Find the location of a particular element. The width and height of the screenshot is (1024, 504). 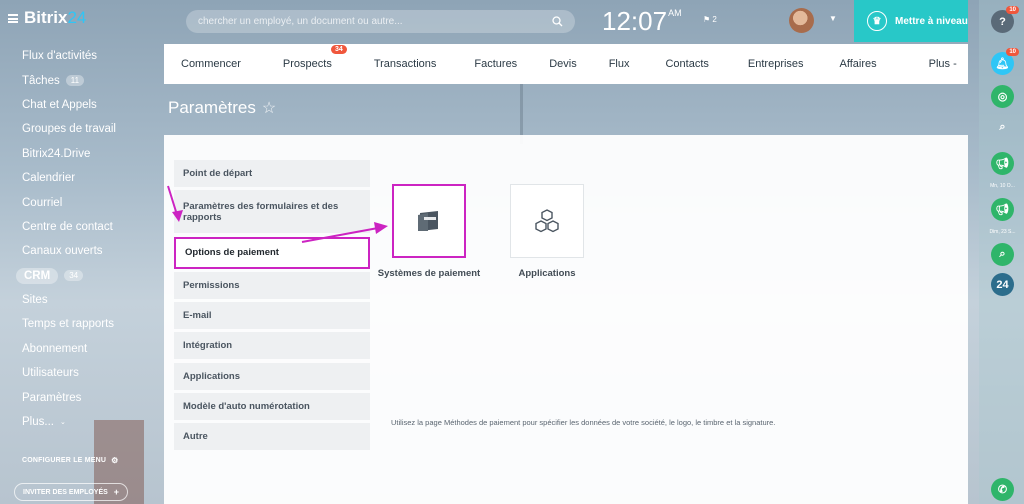

sidebar-item-calendrier: Calendrier is located at coordinates (81, 178).